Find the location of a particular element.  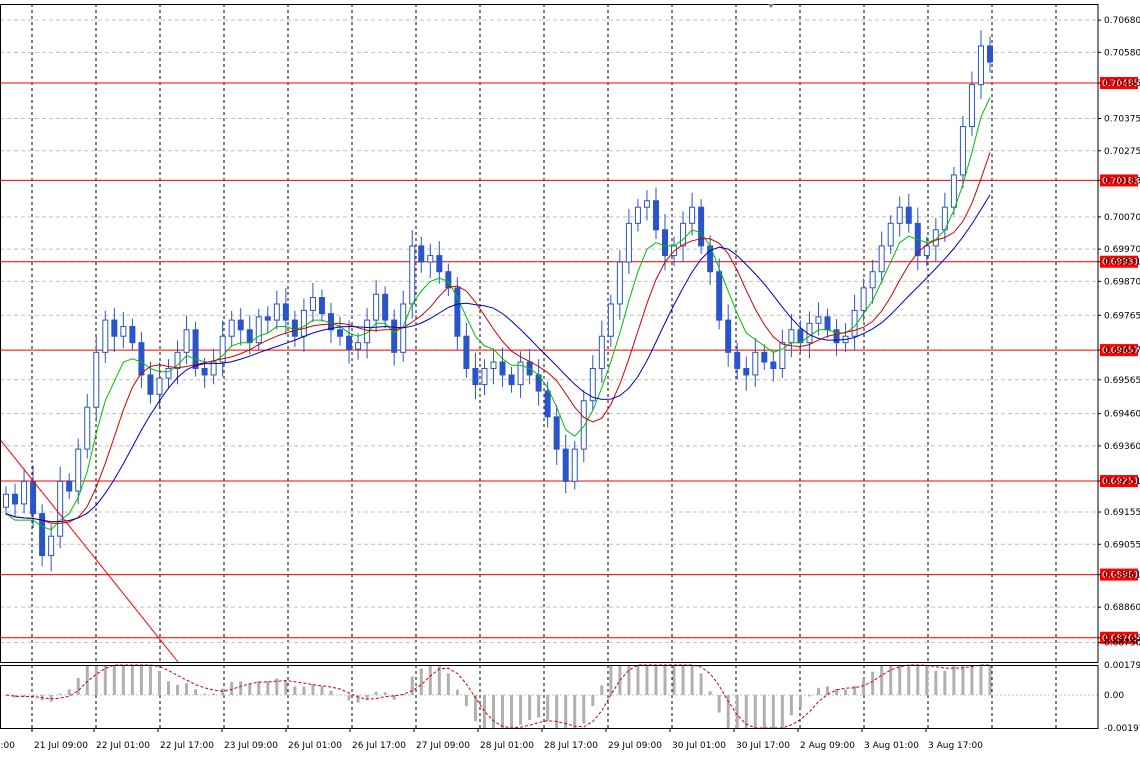

time-label: 3 Aug 17:00 is located at coordinates (955, 746).